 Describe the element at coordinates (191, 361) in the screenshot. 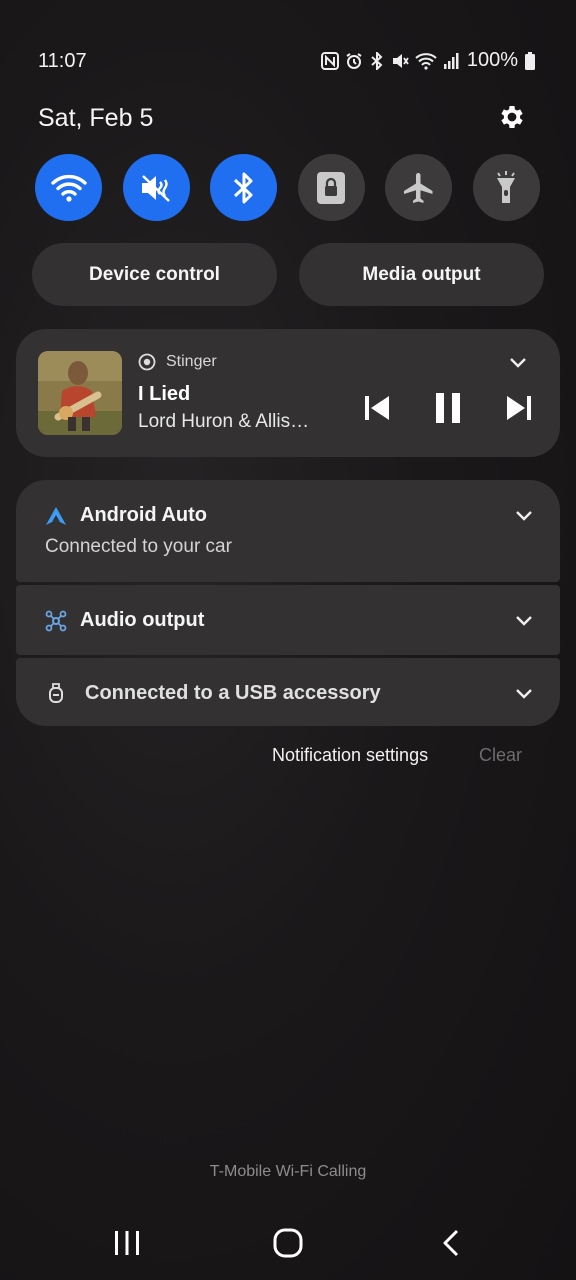

I see `media-app-name: Stinger` at that location.